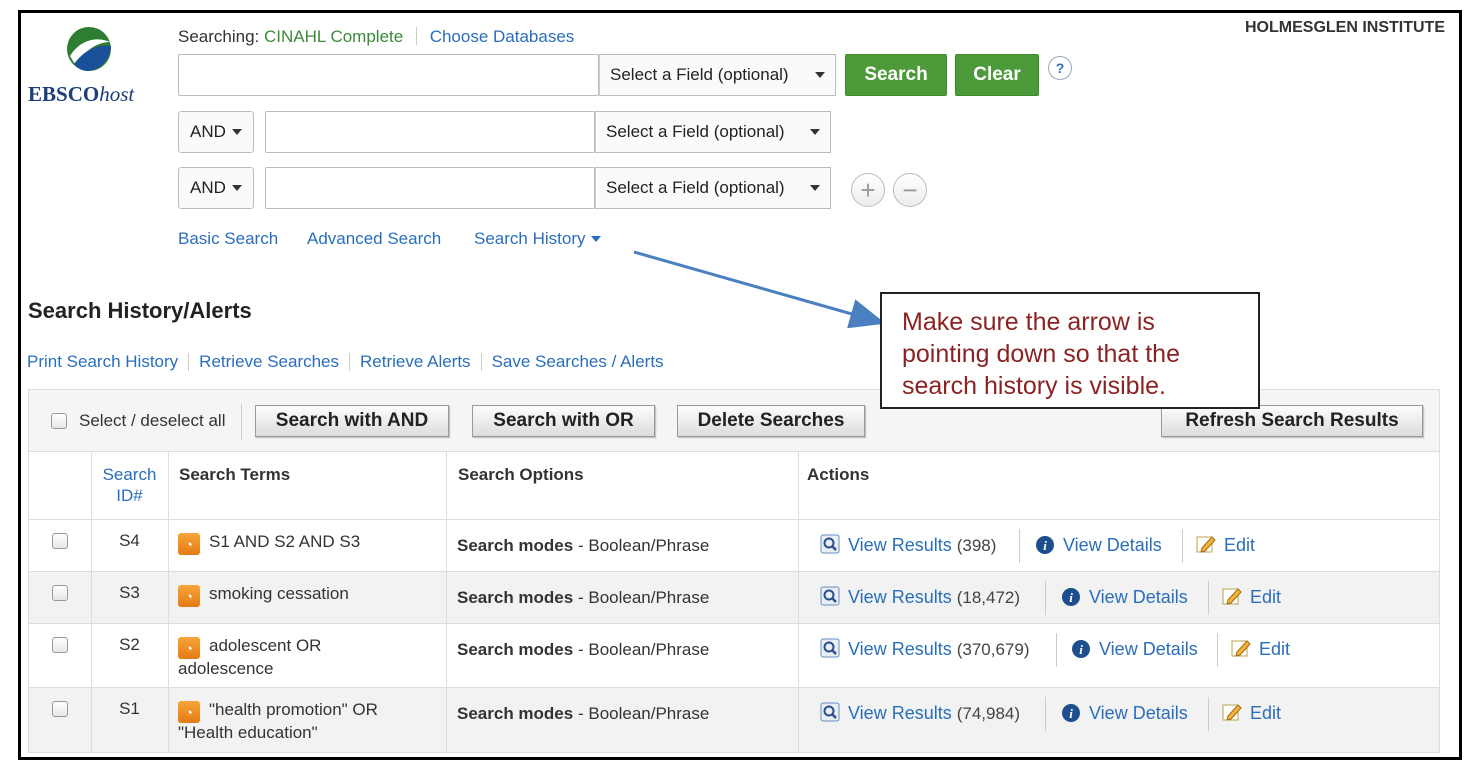 This screenshot has height=776, width=1473. What do you see at coordinates (771, 421) in the screenshot?
I see `delete-searches-button: Delete Searches` at bounding box center [771, 421].